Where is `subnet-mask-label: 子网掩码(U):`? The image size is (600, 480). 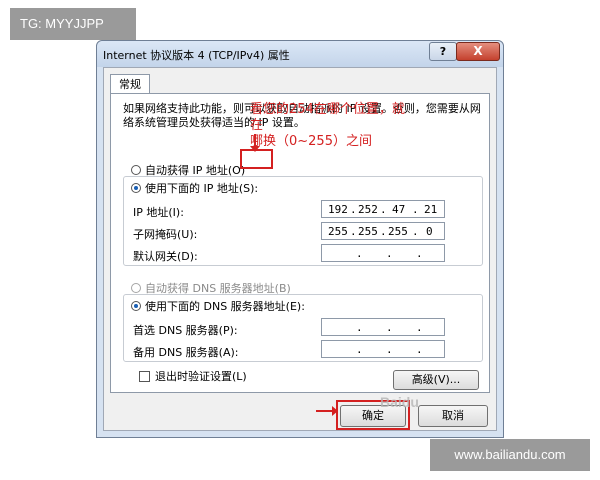
subnet-mask-label: 子网掩码(U): is located at coordinates (165, 234).